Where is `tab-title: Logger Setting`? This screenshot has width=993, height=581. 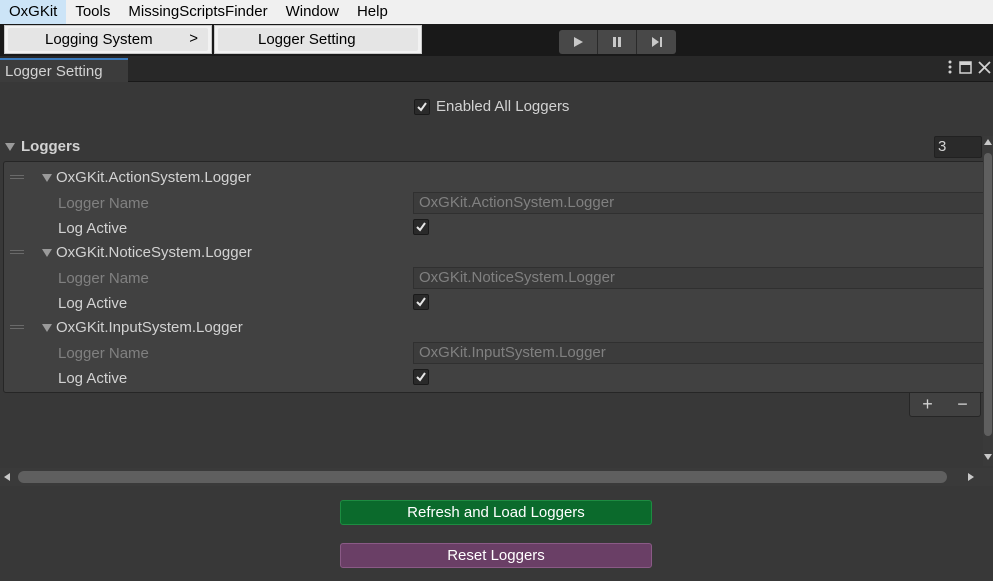
tab-title: Logger Setting is located at coordinates (54, 71).